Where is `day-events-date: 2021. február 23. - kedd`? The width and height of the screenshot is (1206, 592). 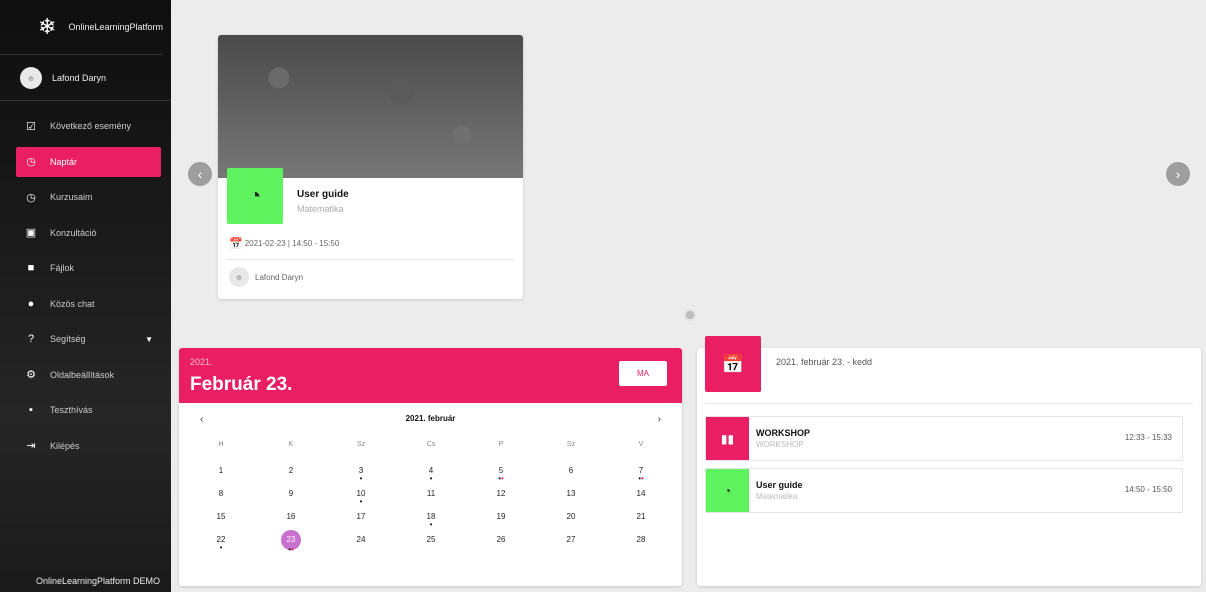 day-events-date: 2021. február 23. - kedd is located at coordinates (824, 362).